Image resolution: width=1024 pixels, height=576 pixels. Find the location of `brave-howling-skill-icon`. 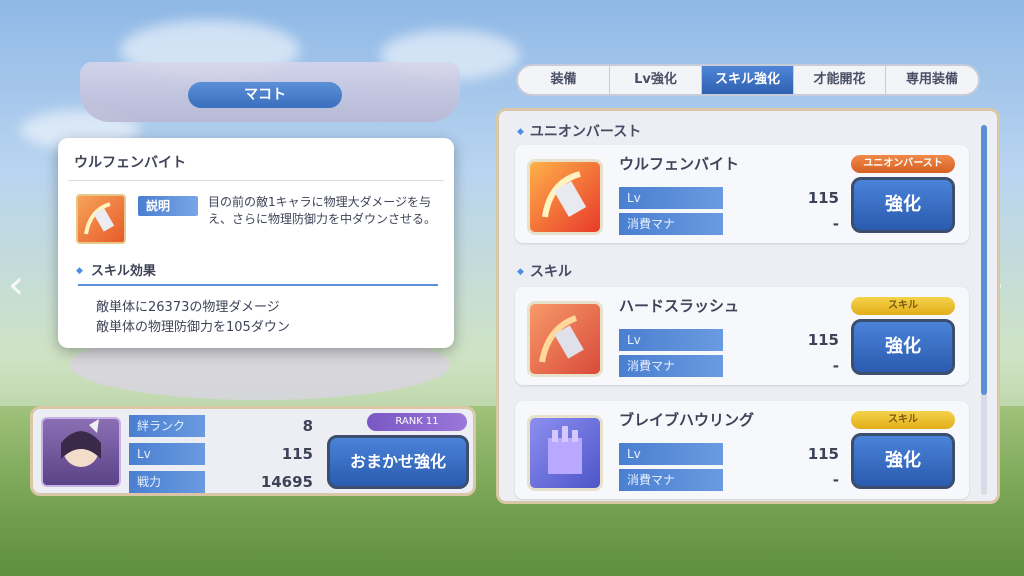

brave-howling-skill-icon is located at coordinates (565, 453).